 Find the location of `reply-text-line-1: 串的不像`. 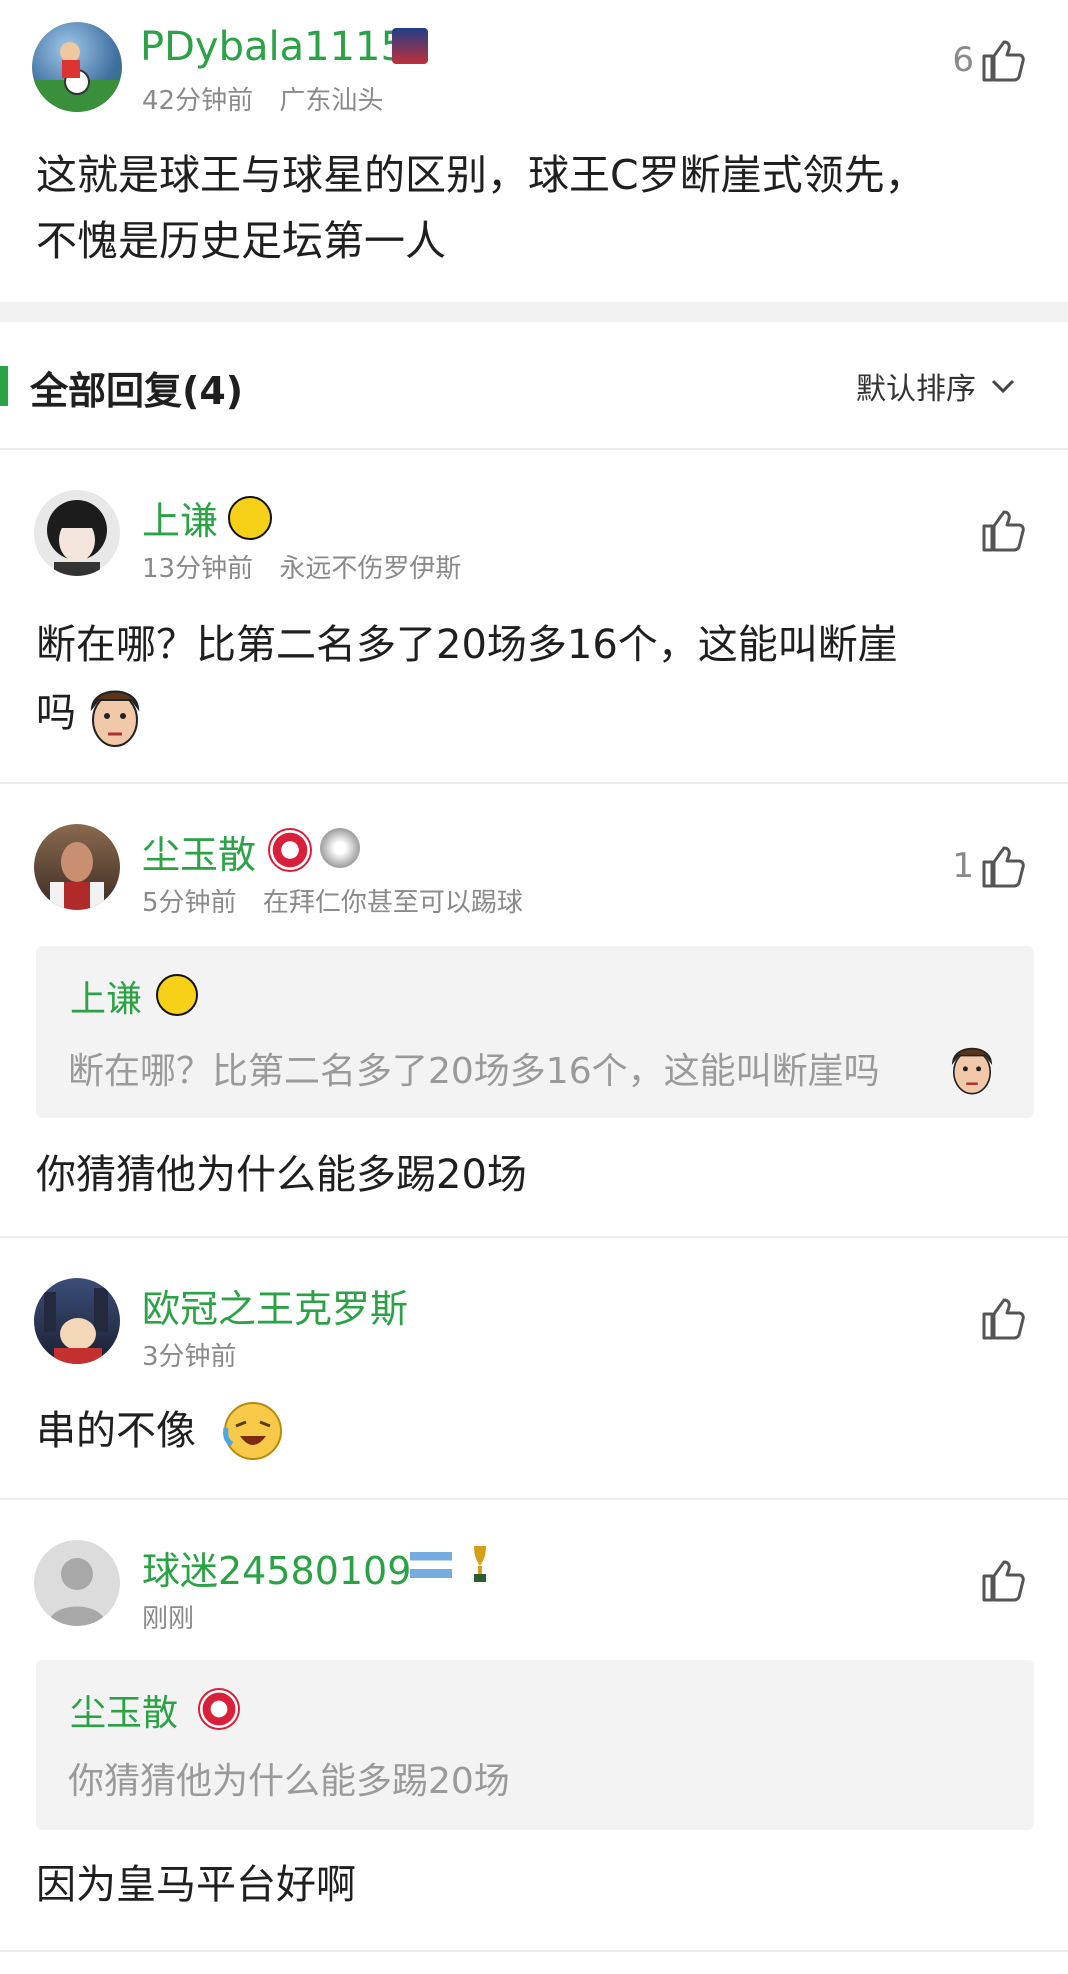

reply-text-line-1: 串的不像 is located at coordinates (116, 1431).